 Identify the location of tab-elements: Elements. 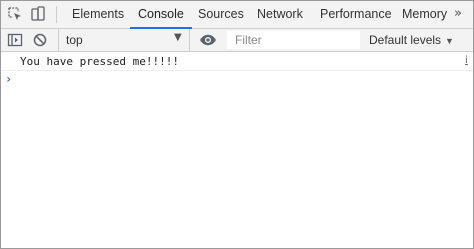
(98, 14).